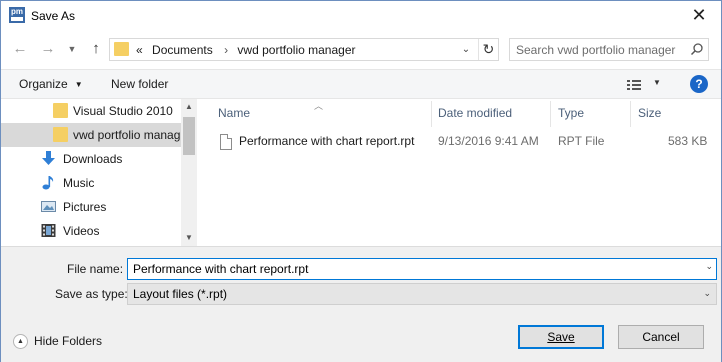  I want to click on cancel-button: Cancel, so click(661, 337).